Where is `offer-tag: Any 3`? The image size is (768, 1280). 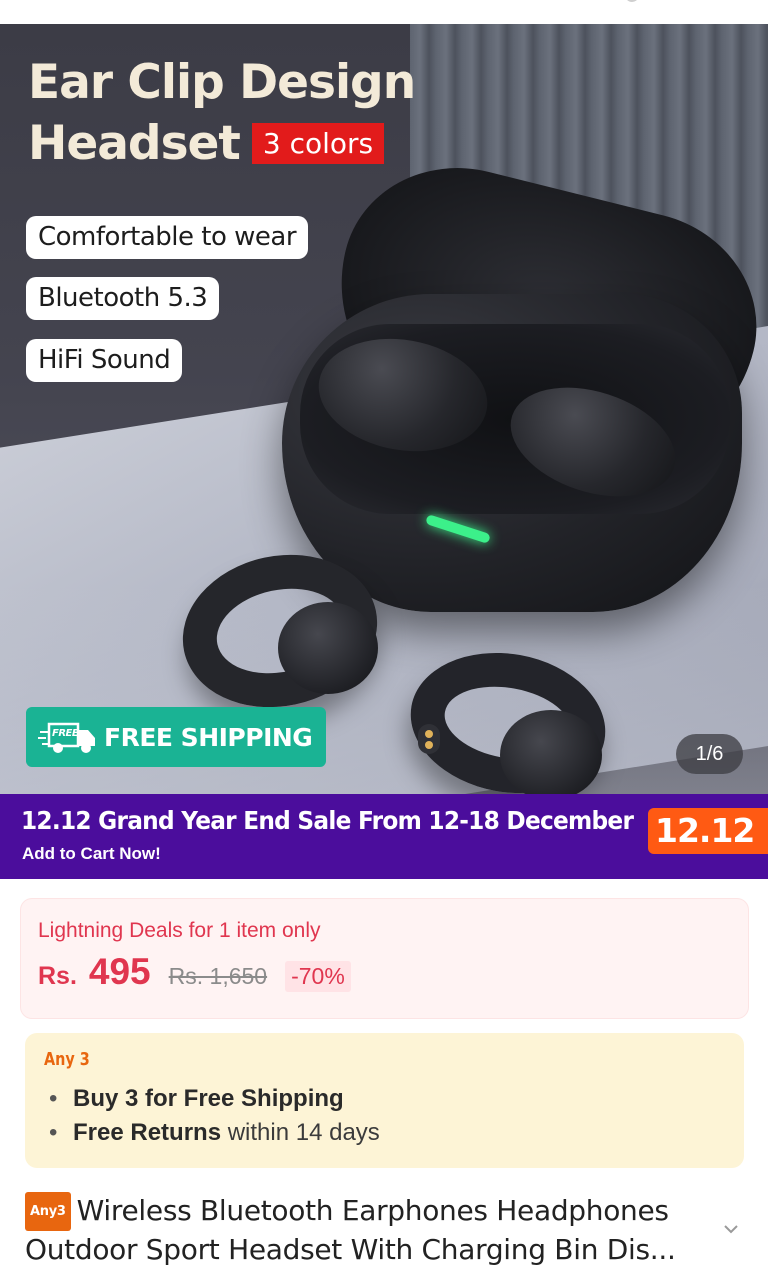 offer-tag: Any 3 is located at coordinates (67, 1059).